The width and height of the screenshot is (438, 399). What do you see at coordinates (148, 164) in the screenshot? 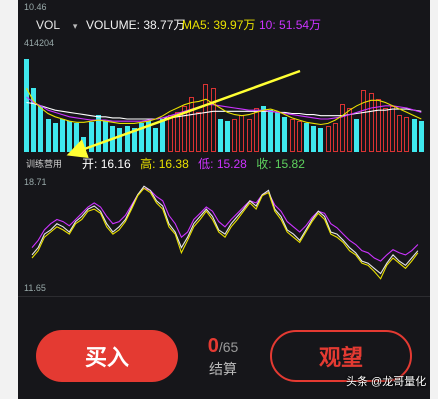
I see `high-label: 高:` at bounding box center [148, 164].